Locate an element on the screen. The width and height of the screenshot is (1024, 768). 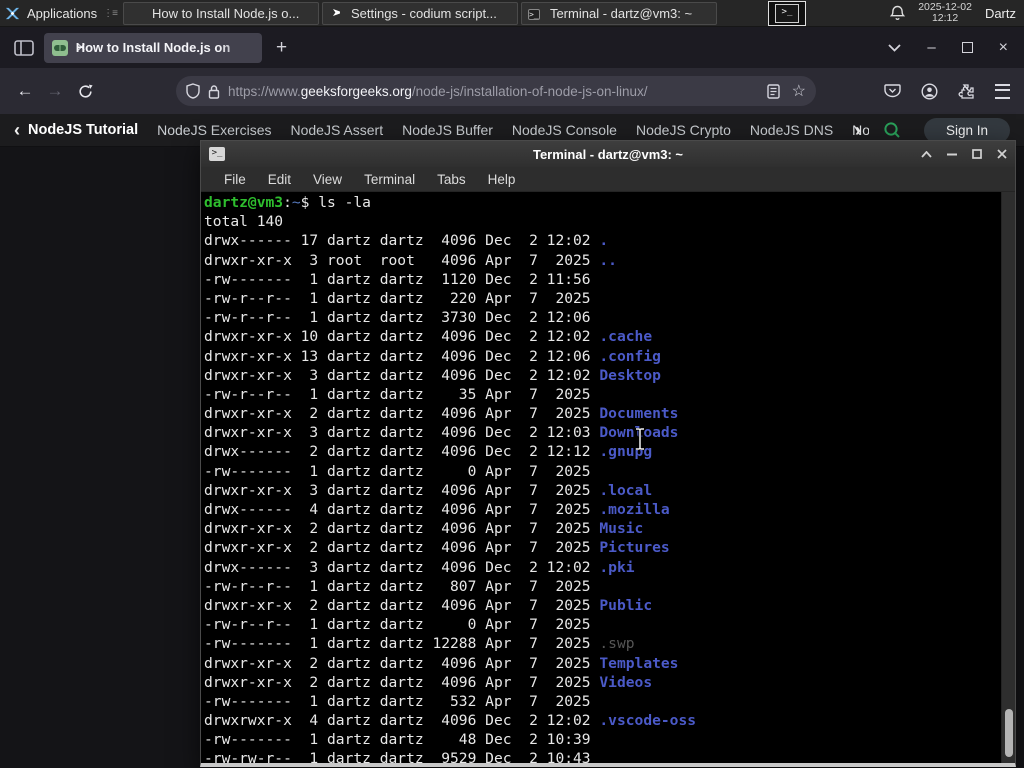
nav-item-nodejs-assert: NodeJS Assert is located at coordinates (337, 130).